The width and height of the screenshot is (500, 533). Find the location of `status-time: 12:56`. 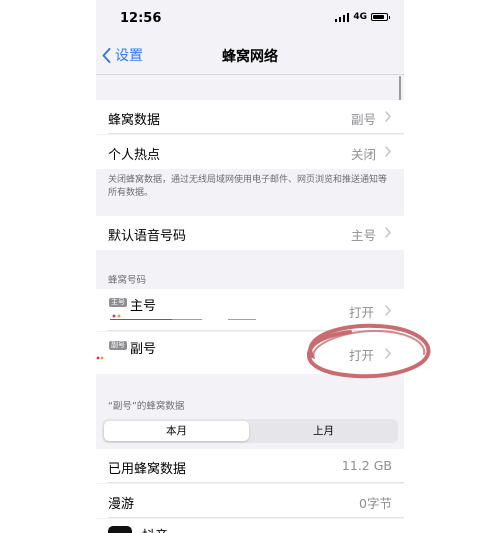

status-time: 12:56 is located at coordinates (141, 18).